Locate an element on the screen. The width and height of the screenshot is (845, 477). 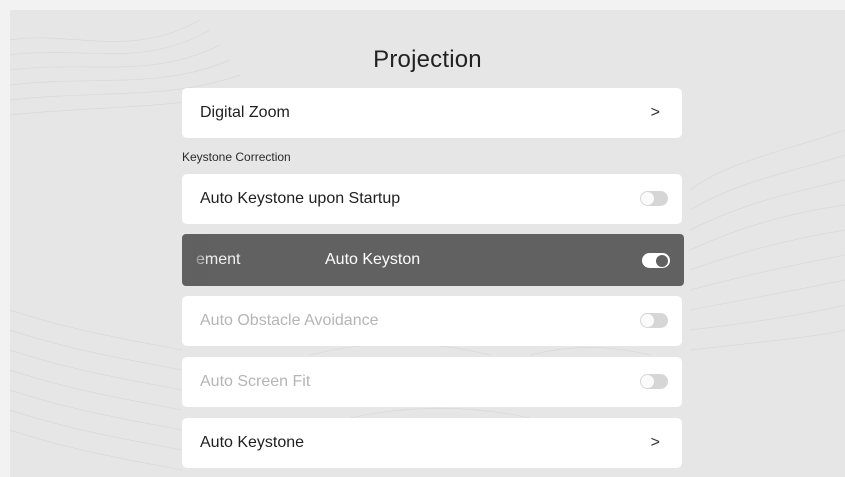
auto-keystone-startup-toggle is located at coordinates (654, 198).